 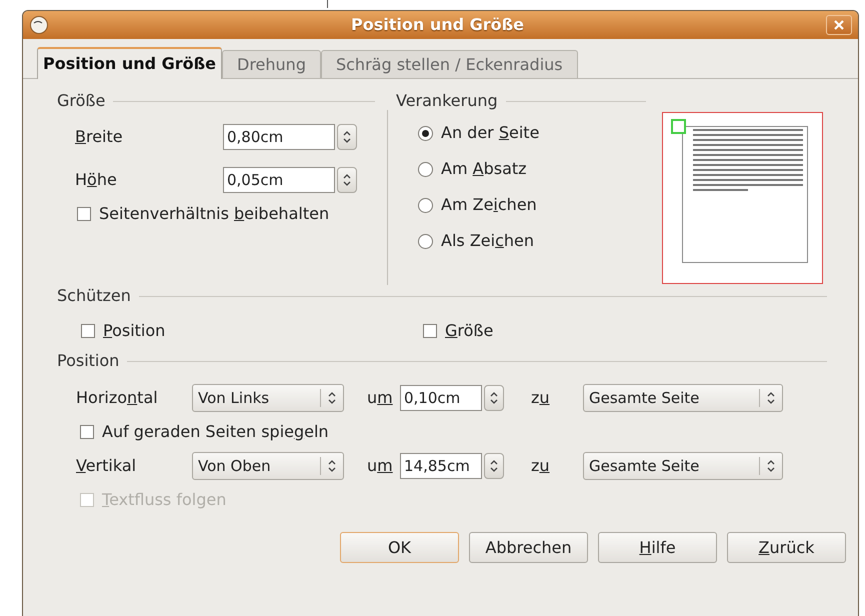 What do you see at coordinates (527, 241) in the screenshot?
I see `radio-option: Als Zeichen` at bounding box center [527, 241].